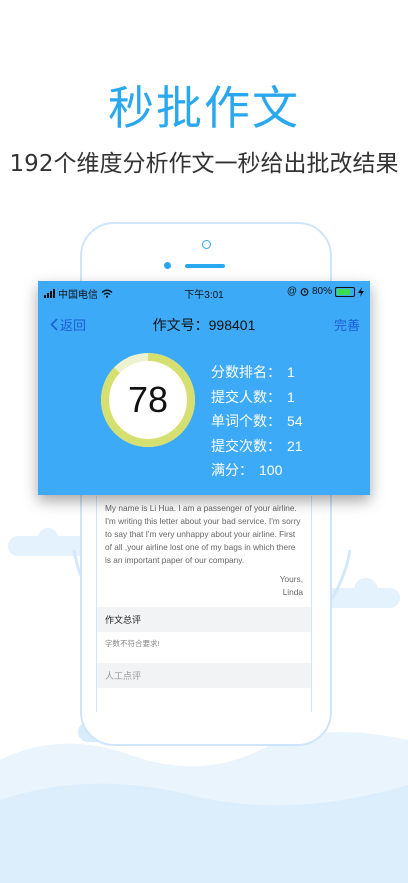  Describe the element at coordinates (347, 324) in the screenshot. I see `complete-button: 完善` at that location.